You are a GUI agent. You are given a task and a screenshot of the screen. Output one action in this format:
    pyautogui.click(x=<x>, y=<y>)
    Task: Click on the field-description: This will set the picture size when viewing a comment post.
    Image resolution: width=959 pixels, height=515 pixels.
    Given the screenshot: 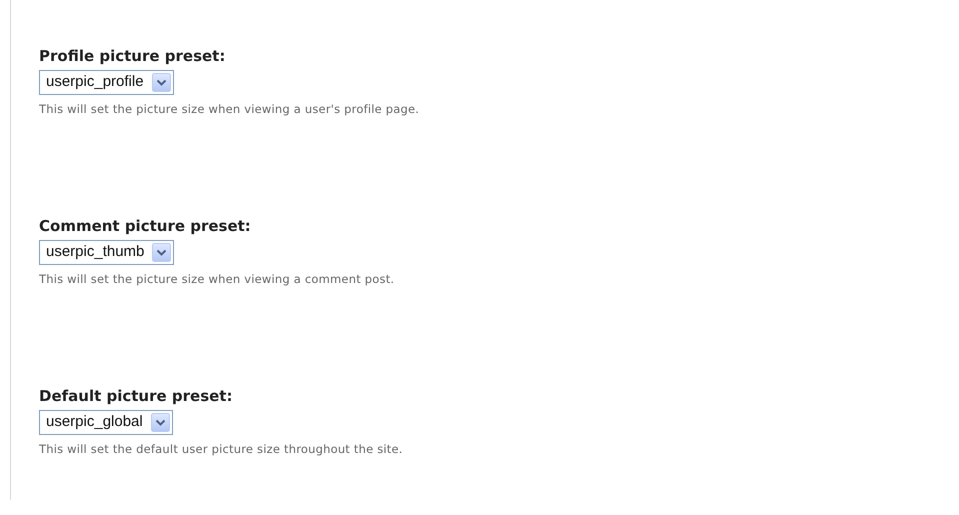 What is the action you would take?
    pyautogui.click(x=216, y=279)
    